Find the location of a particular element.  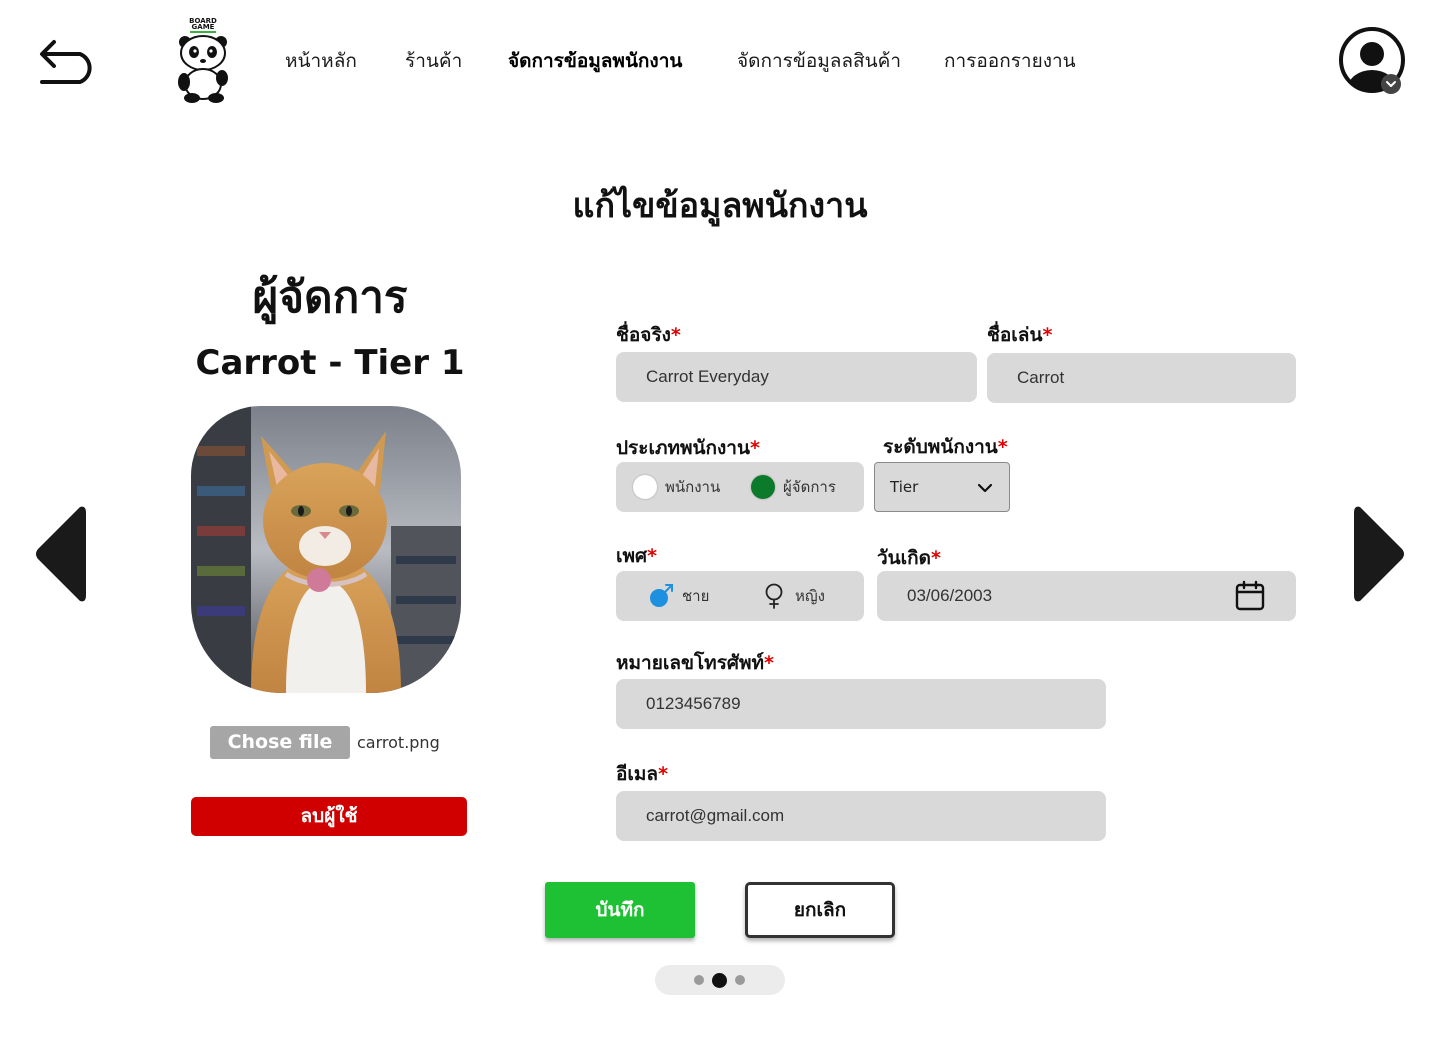

female-icon is located at coordinates (774, 596).